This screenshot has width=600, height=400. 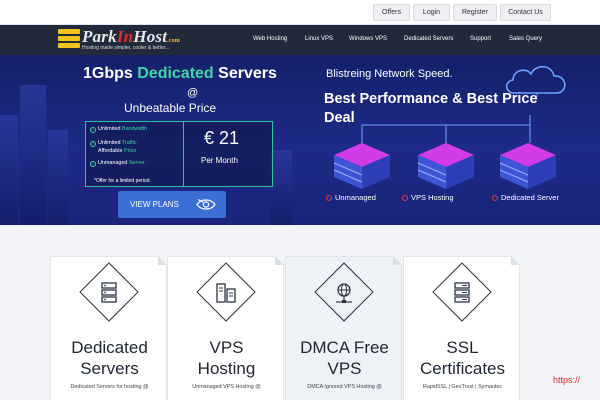 I want to click on offers-link: Offers, so click(x=391, y=12).